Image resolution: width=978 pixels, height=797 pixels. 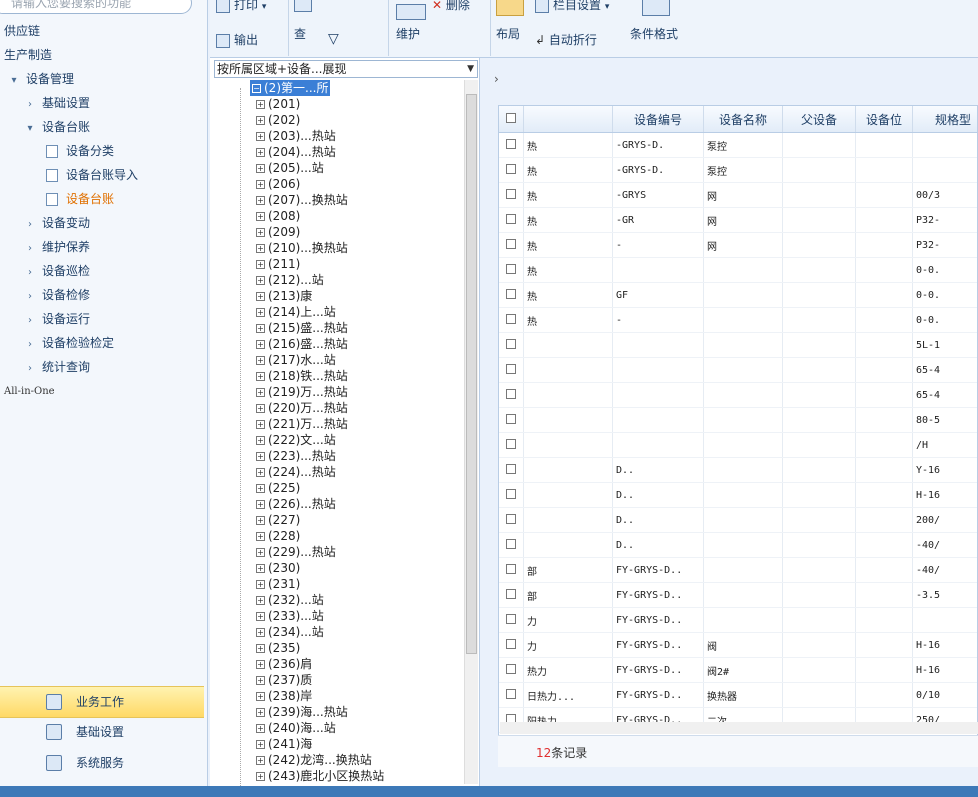 I want to click on tree-node: + (232)...站, so click(x=290, y=600).